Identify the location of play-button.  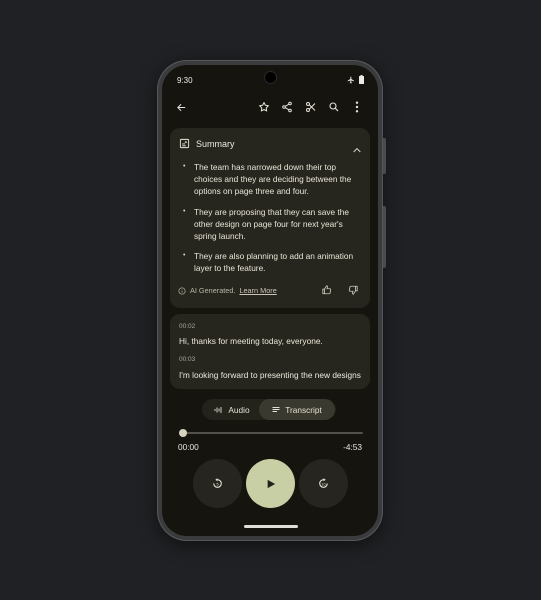
(270, 483).